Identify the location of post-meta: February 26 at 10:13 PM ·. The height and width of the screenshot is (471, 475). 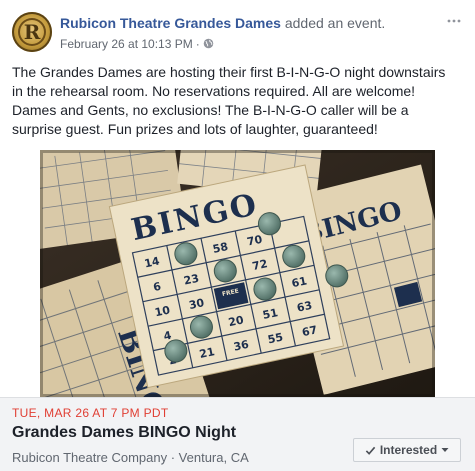
(137, 44).